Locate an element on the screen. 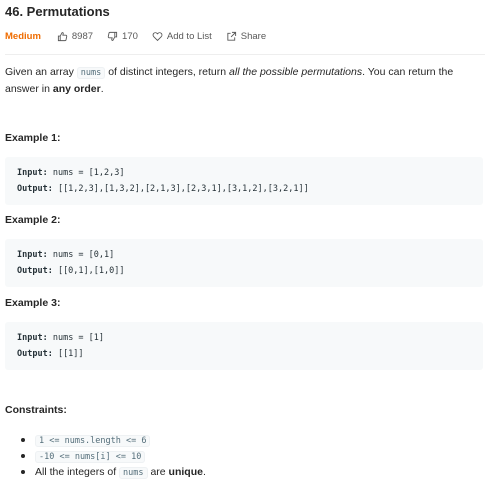 The width and height of the screenshot is (490, 484). input-value: nums = [0,1] is located at coordinates (81, 255).